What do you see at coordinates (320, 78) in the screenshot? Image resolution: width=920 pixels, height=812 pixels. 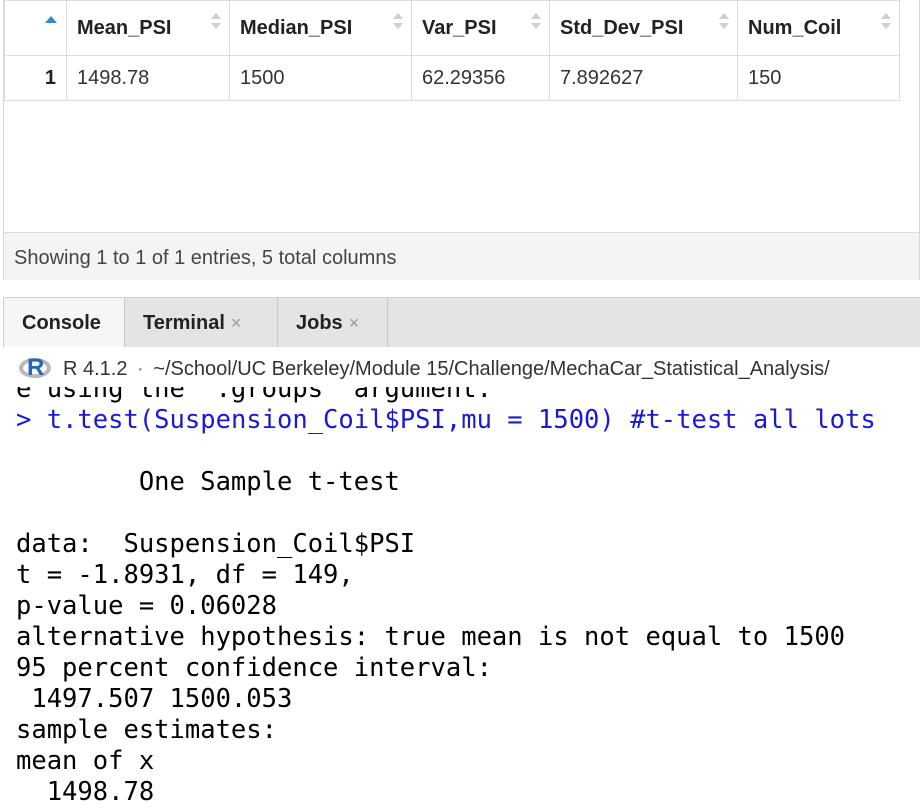 I see `table-cell: 1500` at bounding box center [320, 78].